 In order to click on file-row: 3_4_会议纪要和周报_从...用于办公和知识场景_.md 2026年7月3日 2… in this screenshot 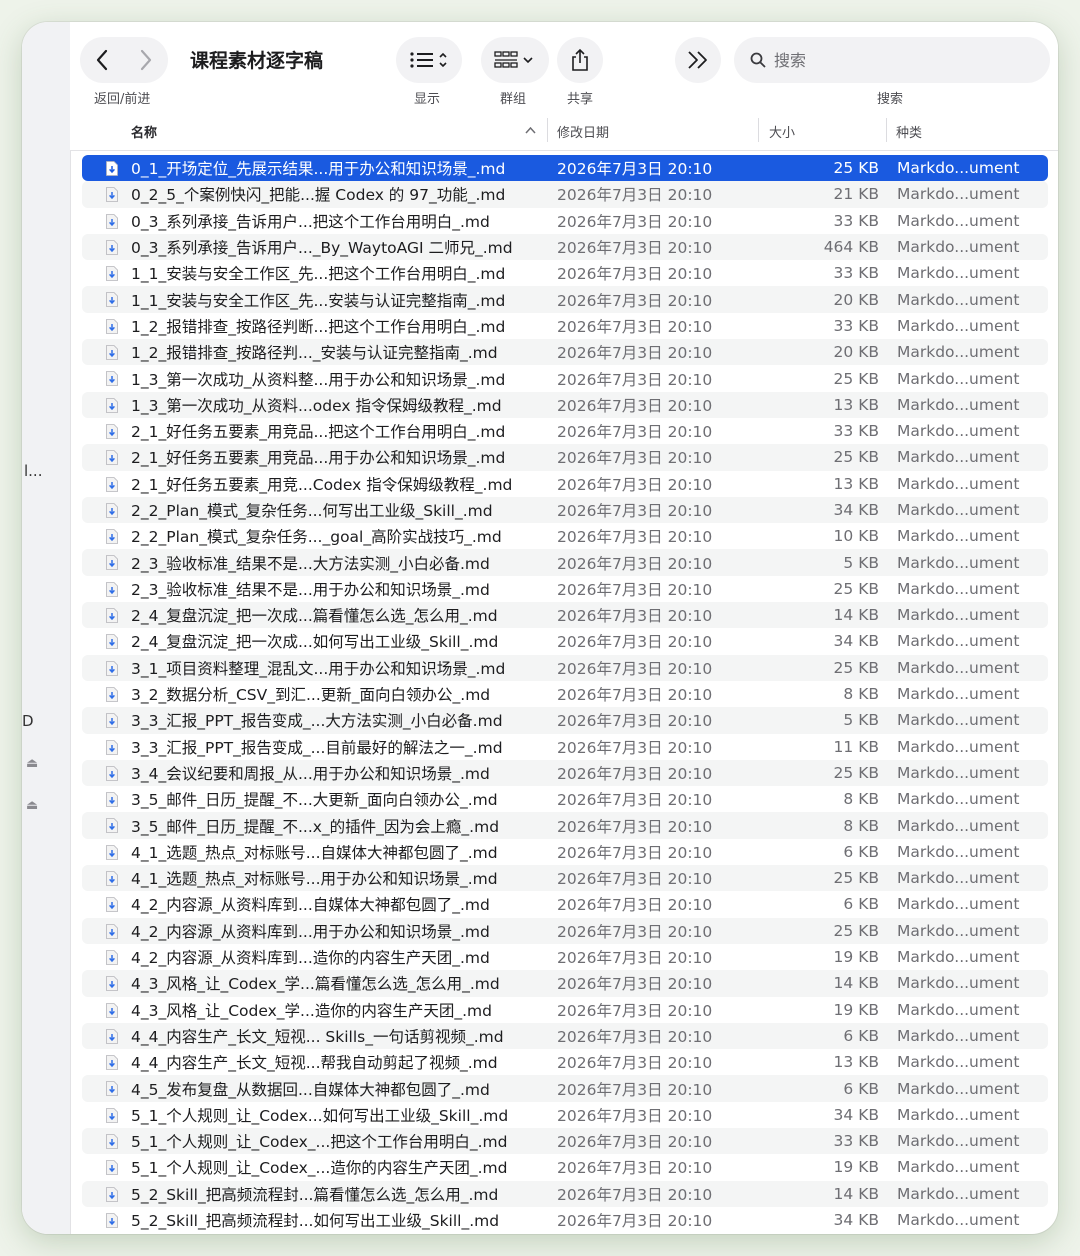, I will do `click(565, 773)`.